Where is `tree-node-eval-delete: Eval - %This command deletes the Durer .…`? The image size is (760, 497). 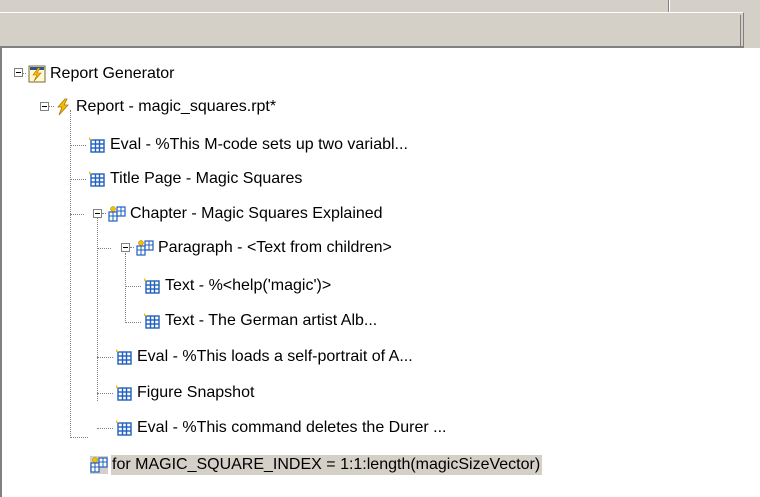 tree-node-eval-delete: Eval - %This command deletes the Durer .… is located at coordinates (281, 428).